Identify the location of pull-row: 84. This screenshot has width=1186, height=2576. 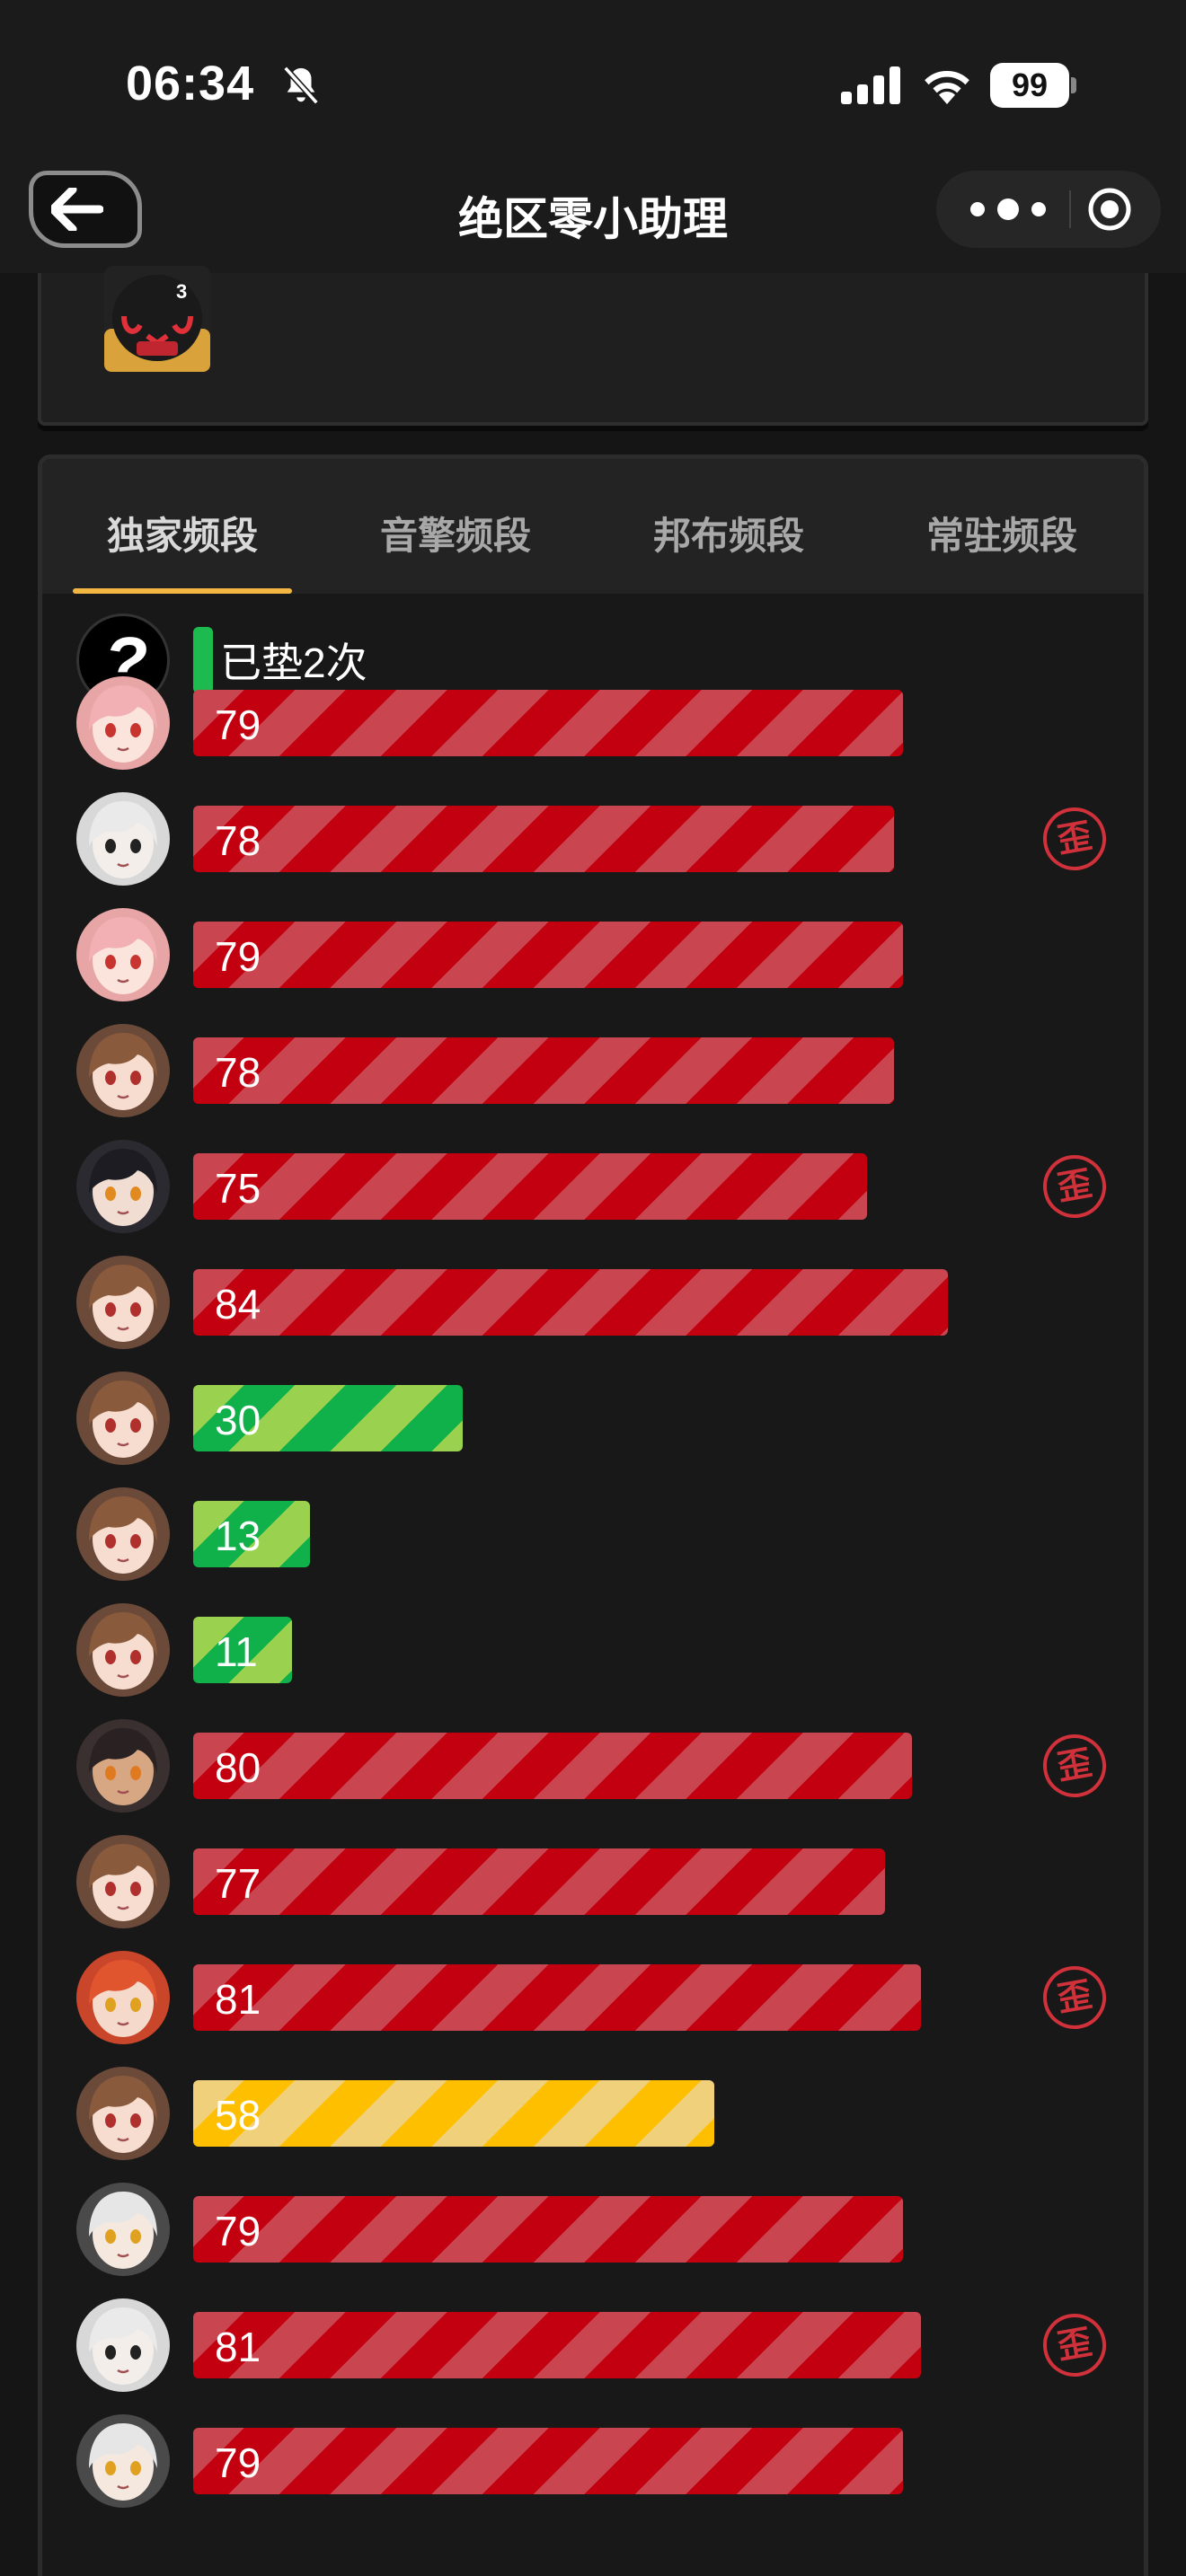
(593, 1302).